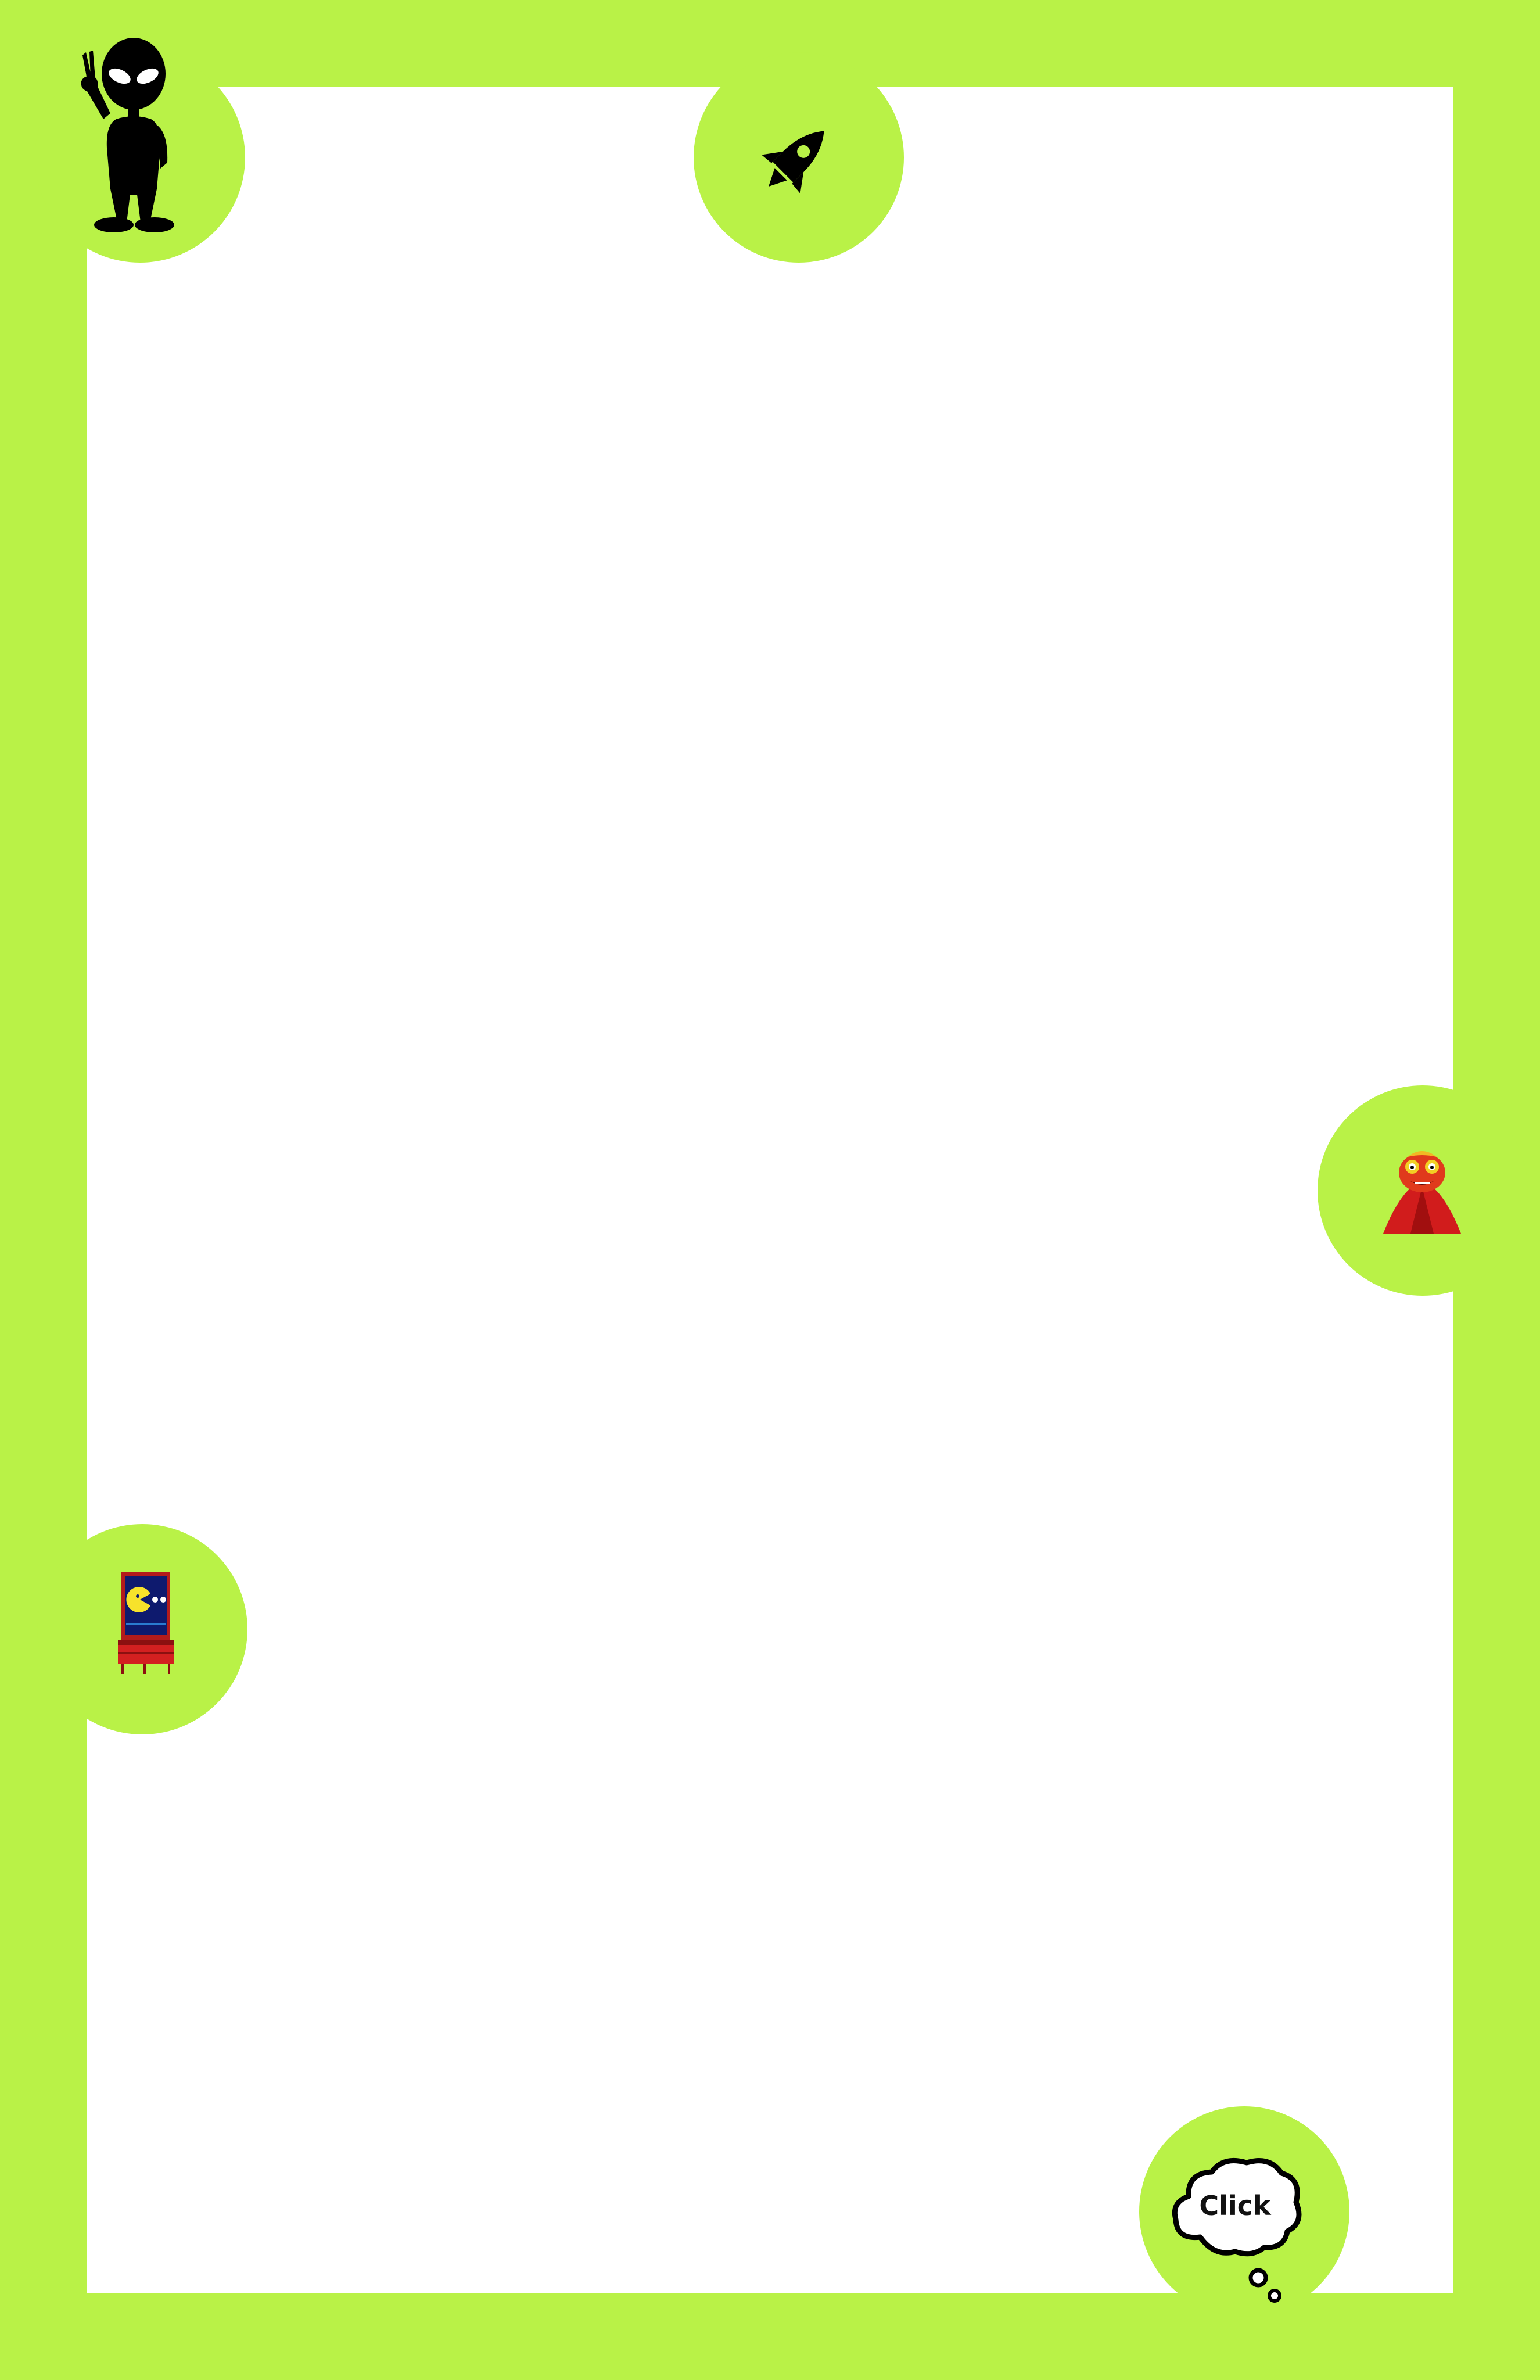  What do you see at coordinates (1236, 2205) in the screenshot?
I see `click-label: Click` at bounding box center [1236, 2205].